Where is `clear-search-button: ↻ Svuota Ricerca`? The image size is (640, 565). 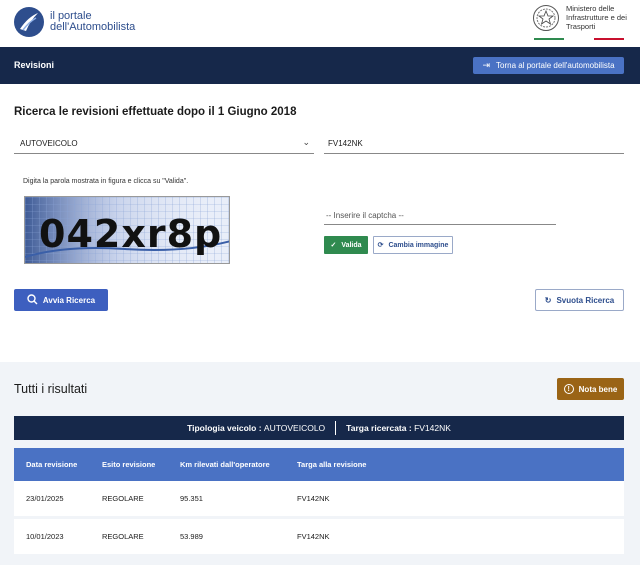 clear-search-button: ↻ Svuota Ricerca is located at coordinates (579, 300).